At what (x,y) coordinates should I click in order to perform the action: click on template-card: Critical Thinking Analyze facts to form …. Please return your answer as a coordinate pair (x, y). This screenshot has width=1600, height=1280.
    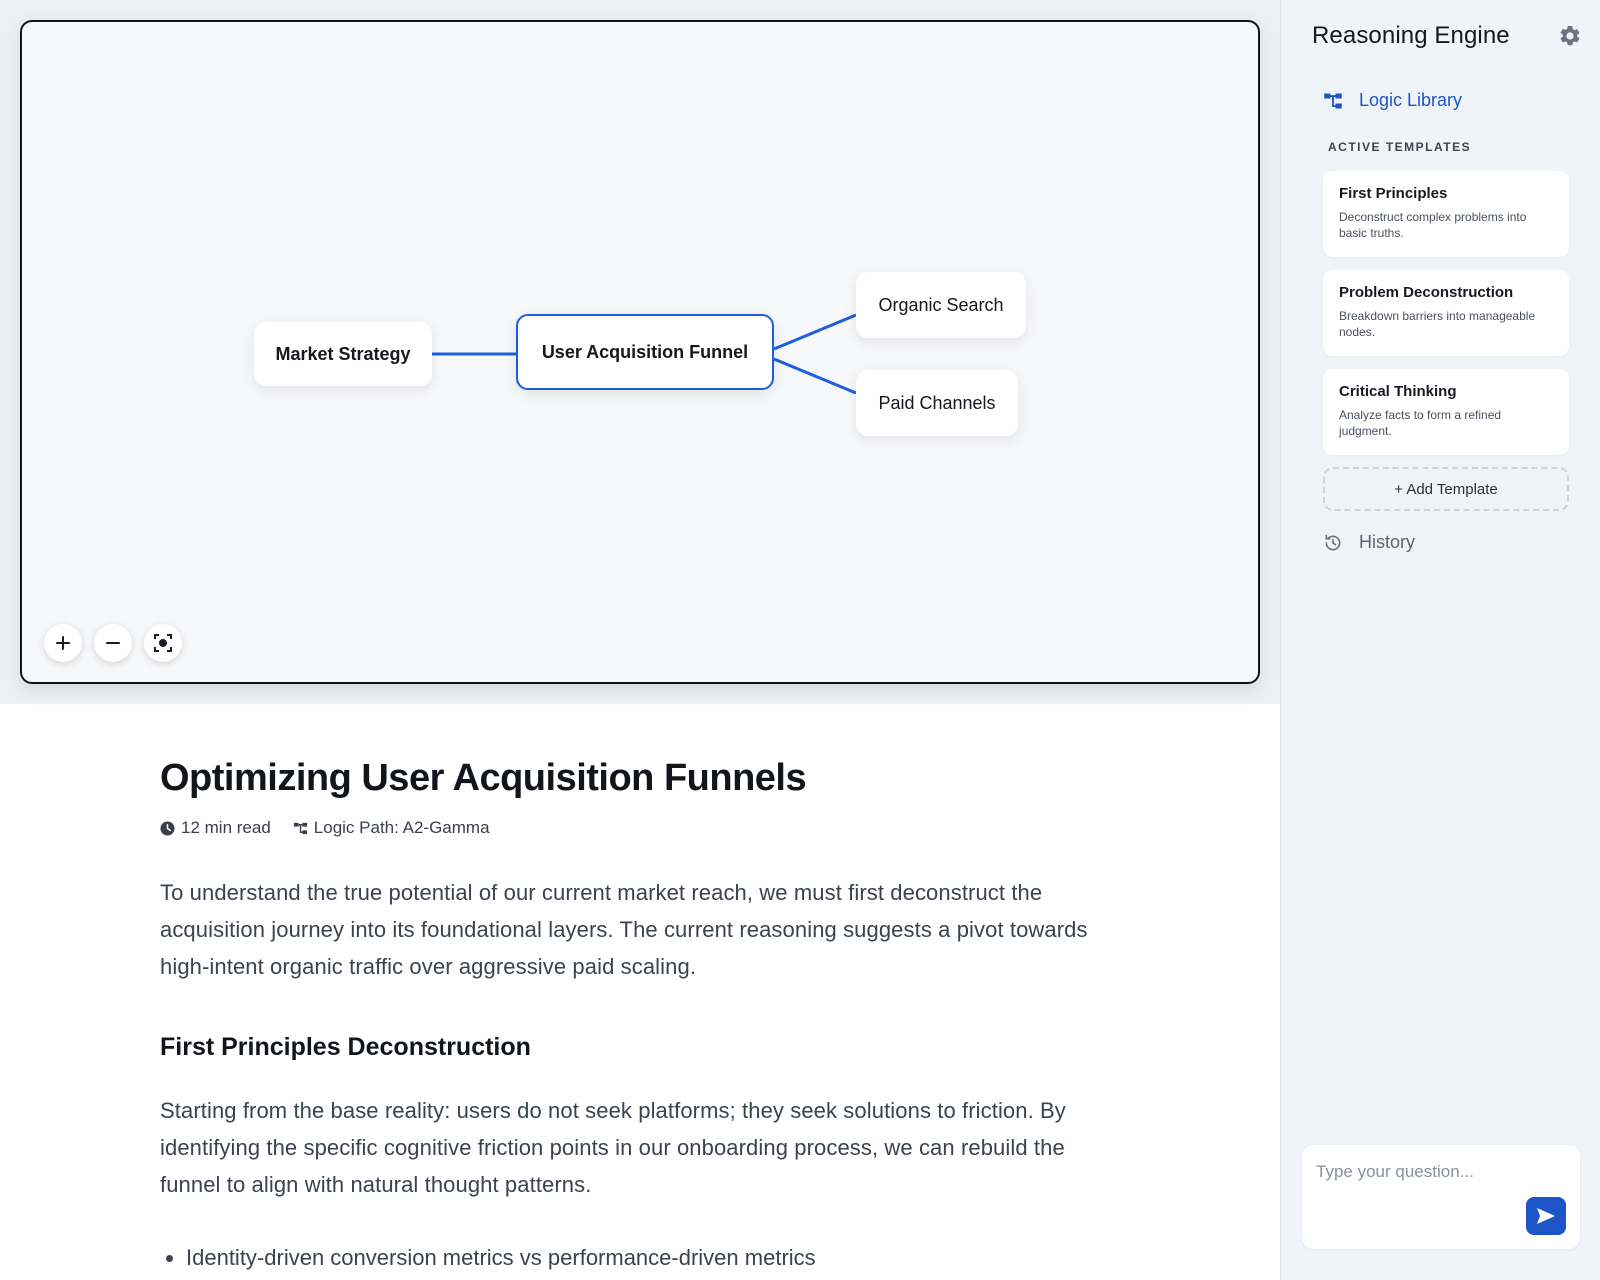
    Looking at the image, I should click on (1446, 412).